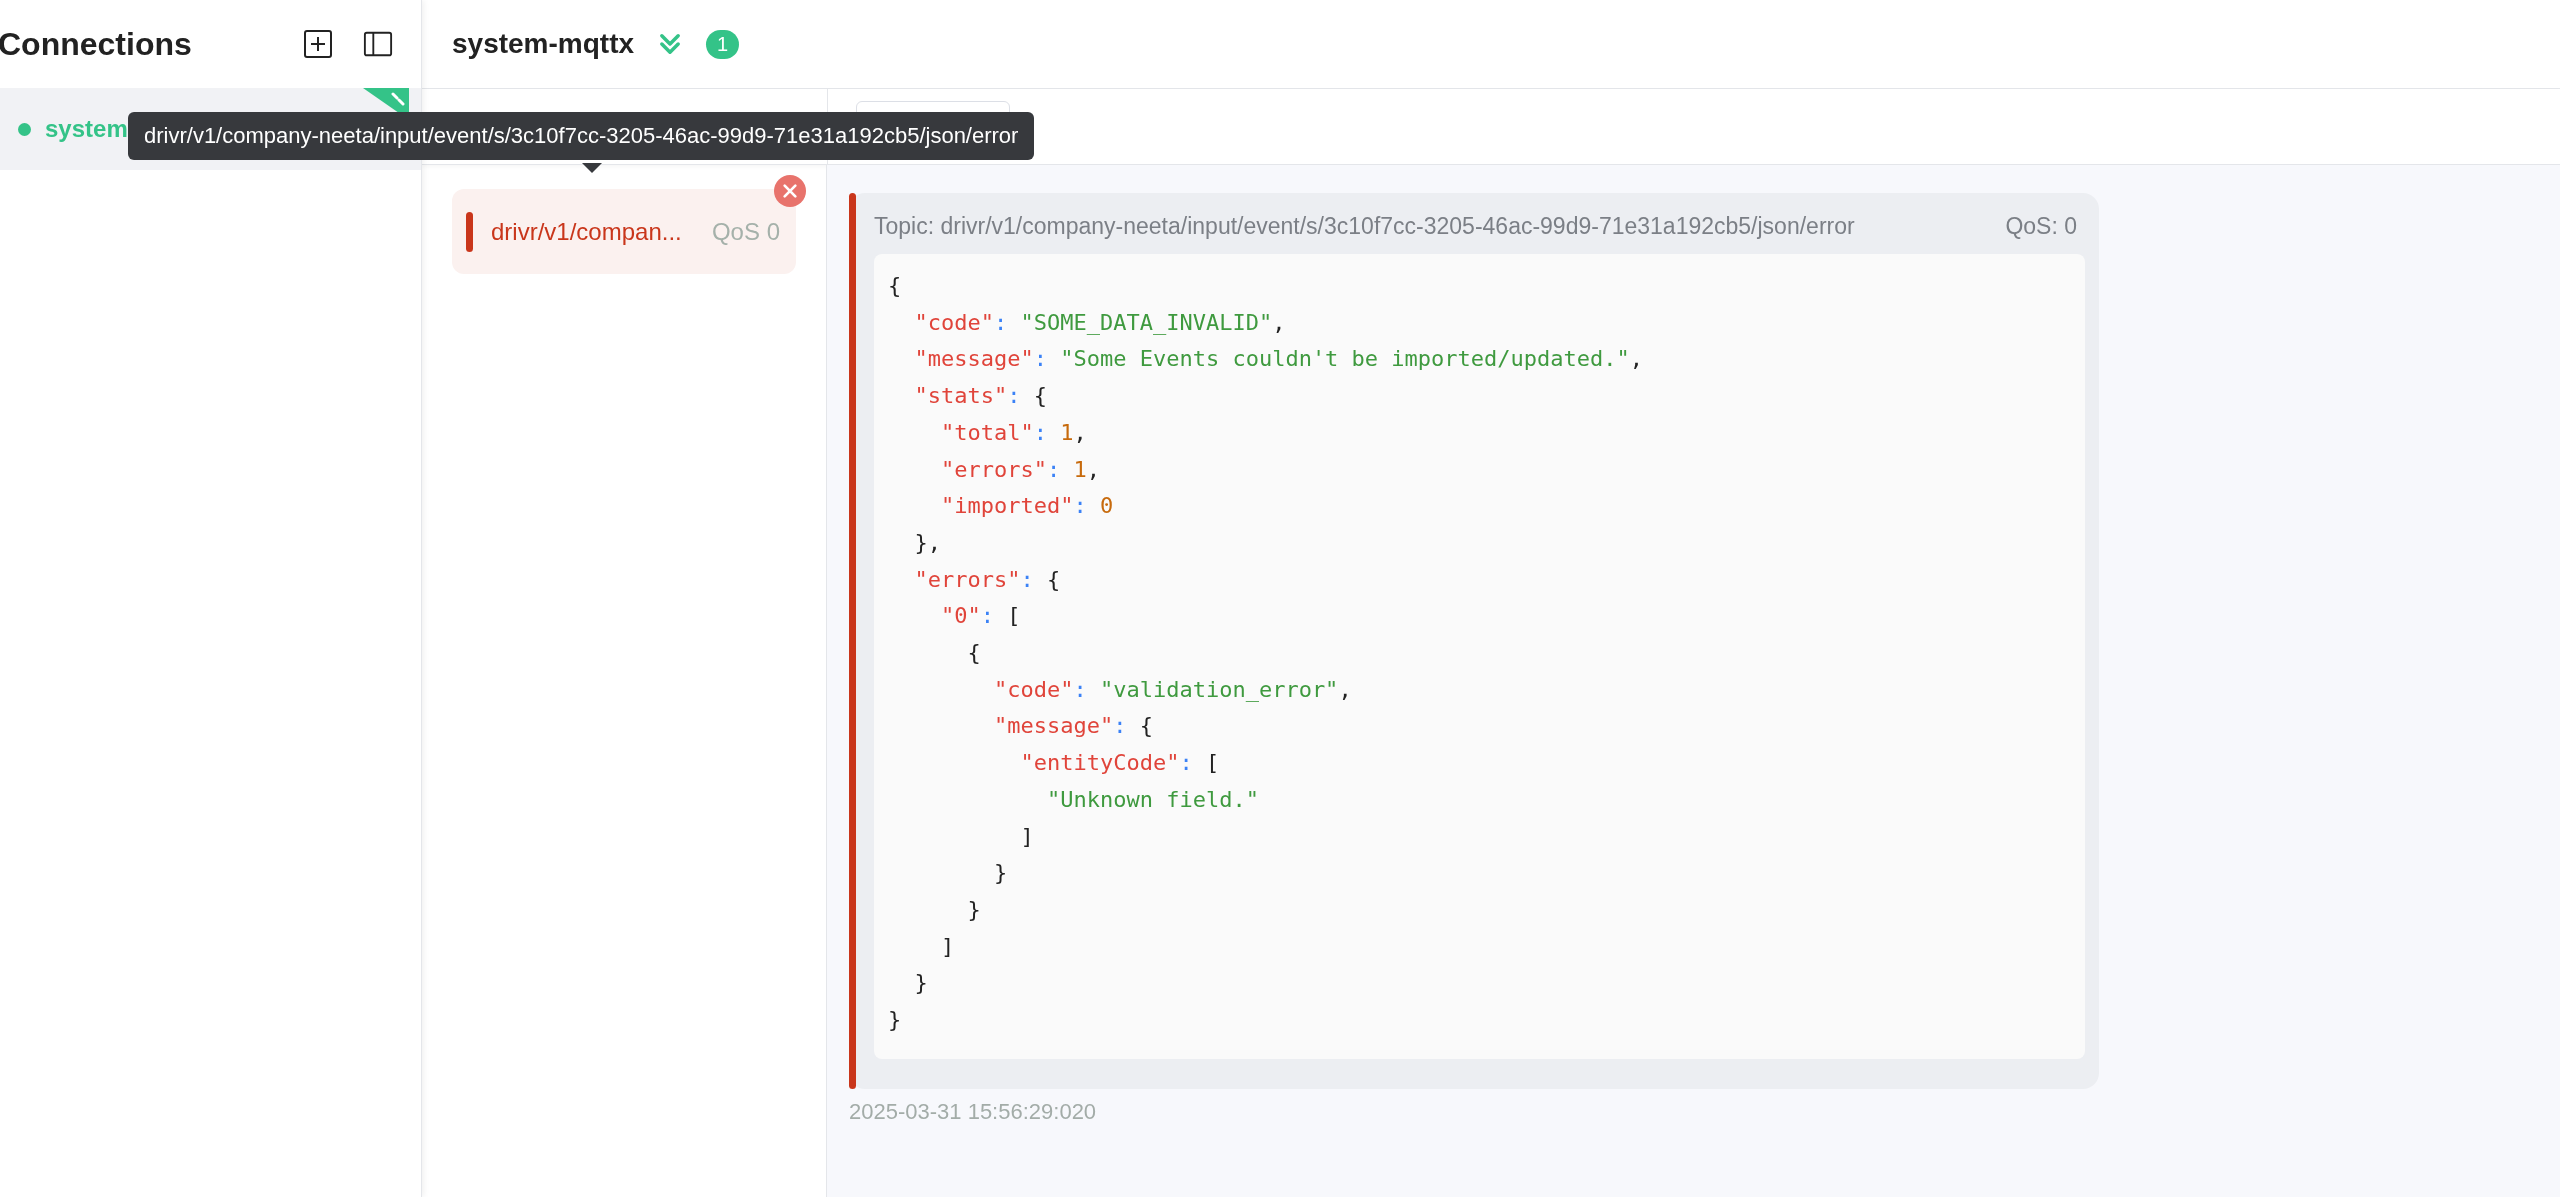 Image resolution: width=2560 pixels, height=1197 pixels. I want to click on unread-badge: 1, so click(723, 44).